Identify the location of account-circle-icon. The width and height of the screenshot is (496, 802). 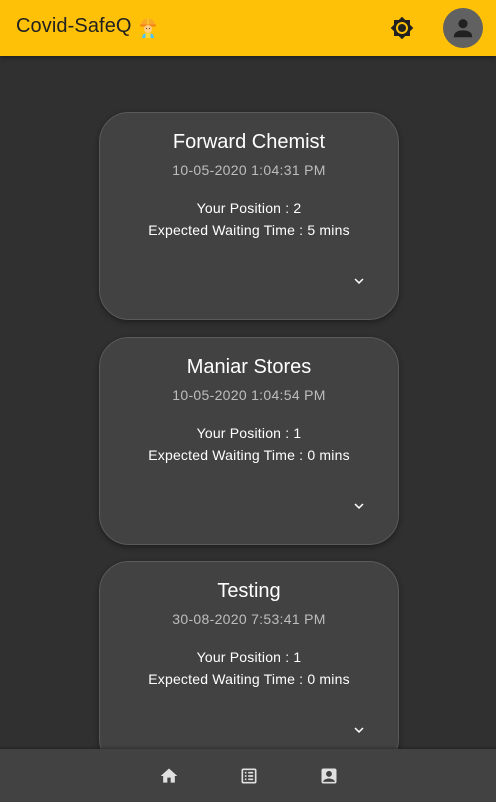
(463, 28).